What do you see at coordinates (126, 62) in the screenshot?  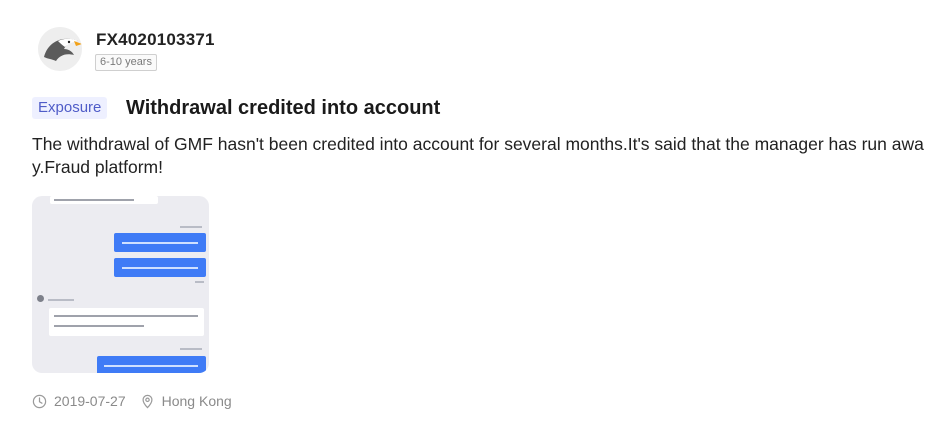 I see `experience-badge: 6-10 years` at bounding box center [126, 62].